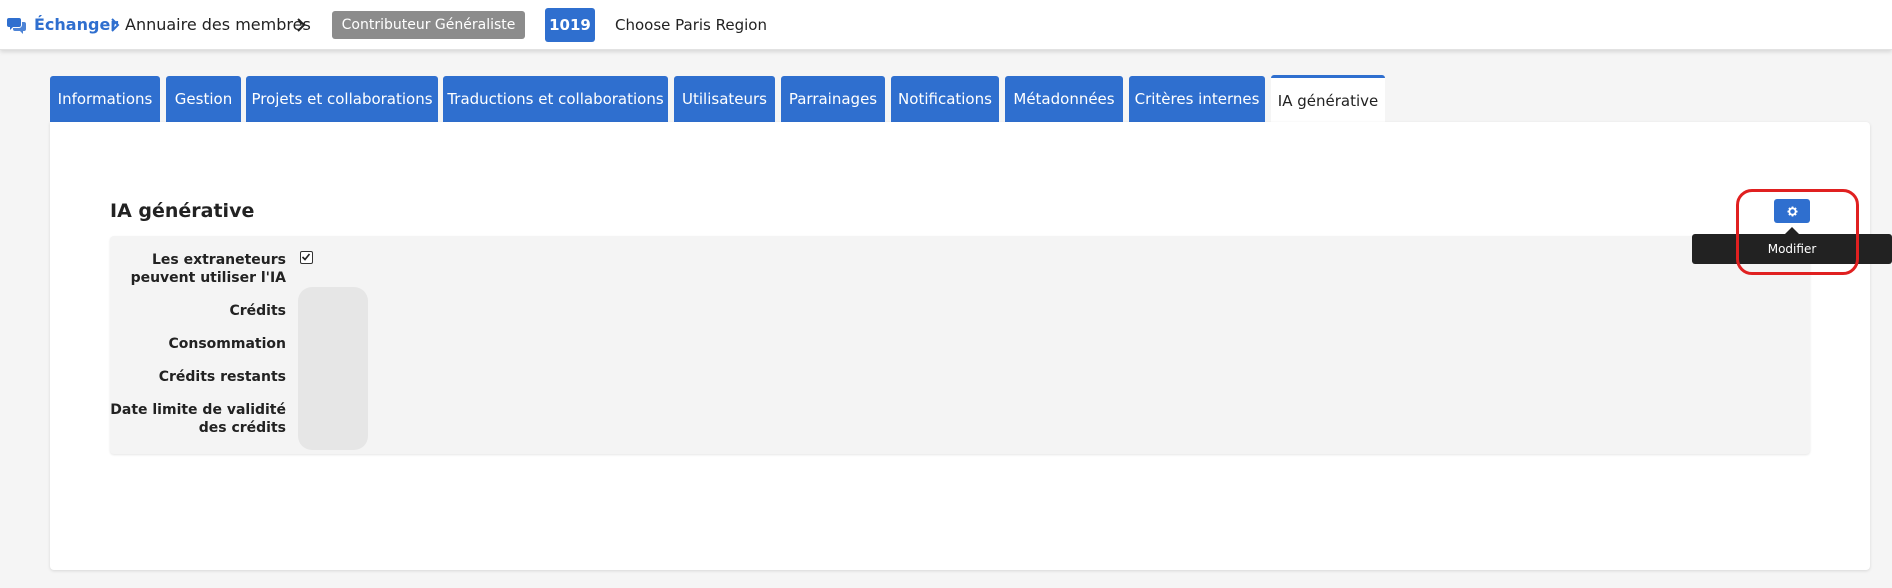  What do you see at coordinates (227, 344) in the screenshot?
I see `field-label-consommation: Consommation` at bounding box center [227, 344].